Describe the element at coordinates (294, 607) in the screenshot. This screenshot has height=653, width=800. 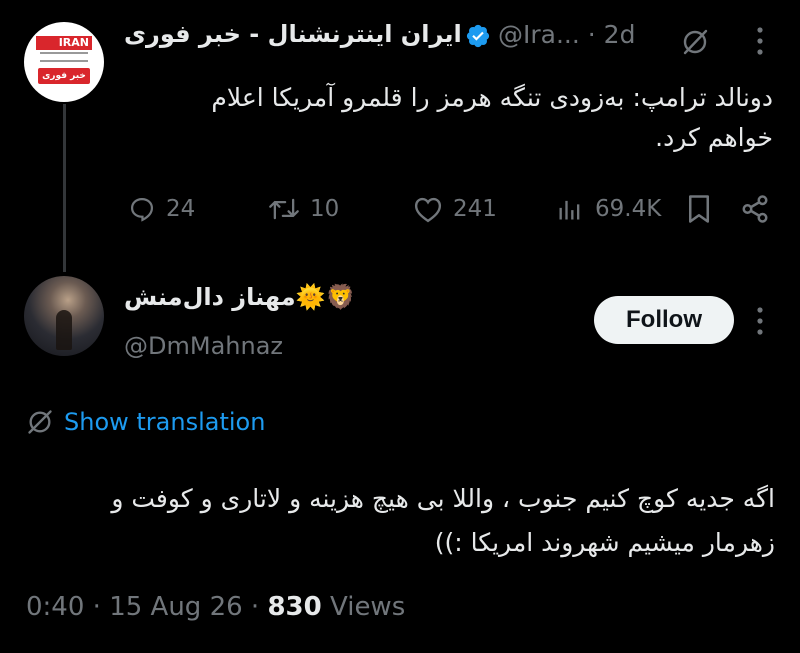
I see `views-count: 830` at that location.